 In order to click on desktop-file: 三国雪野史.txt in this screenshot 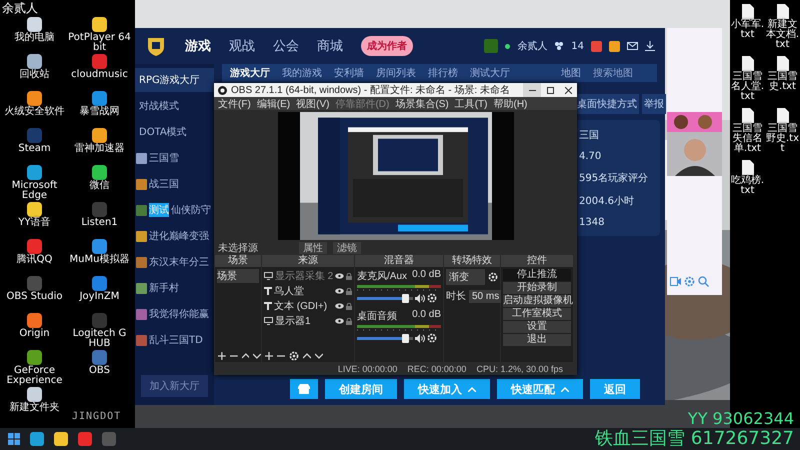, I will do `click(782, 134)`.